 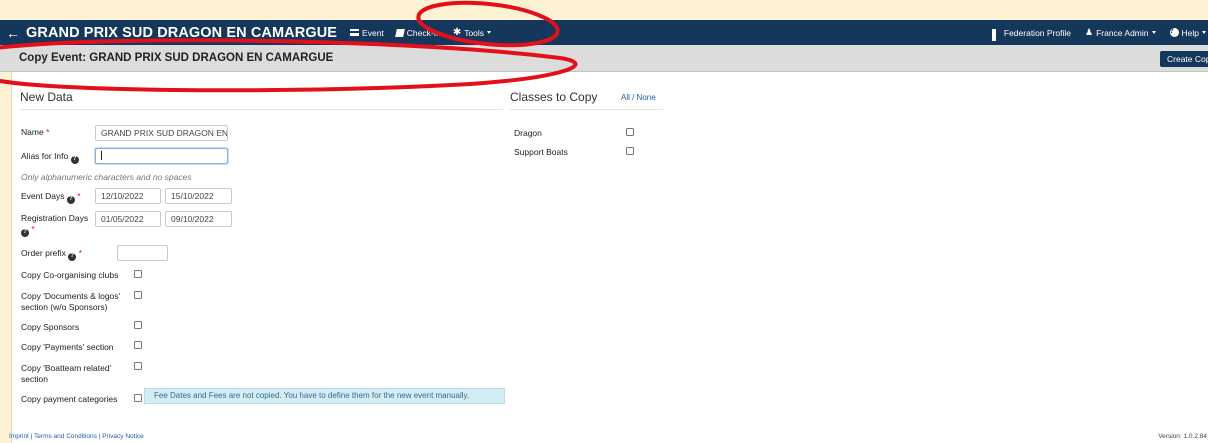 I want to click on nav-user-label: France Admin, so click(x=1122, y=32).